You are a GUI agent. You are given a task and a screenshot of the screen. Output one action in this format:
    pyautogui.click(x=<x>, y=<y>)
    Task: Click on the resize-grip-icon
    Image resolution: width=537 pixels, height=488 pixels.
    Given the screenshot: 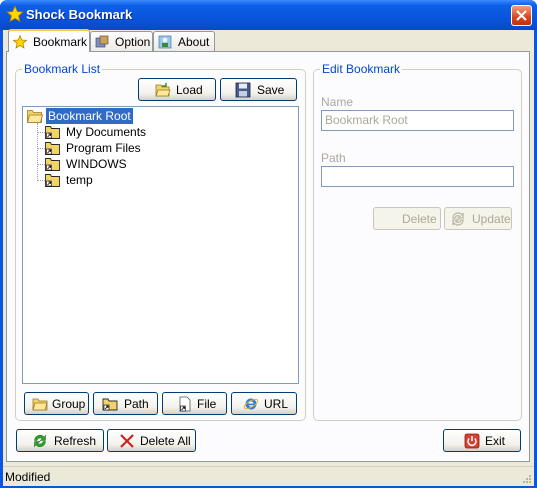 What is the action you would take?
    pyautogui.click(x=526, y=478)
    